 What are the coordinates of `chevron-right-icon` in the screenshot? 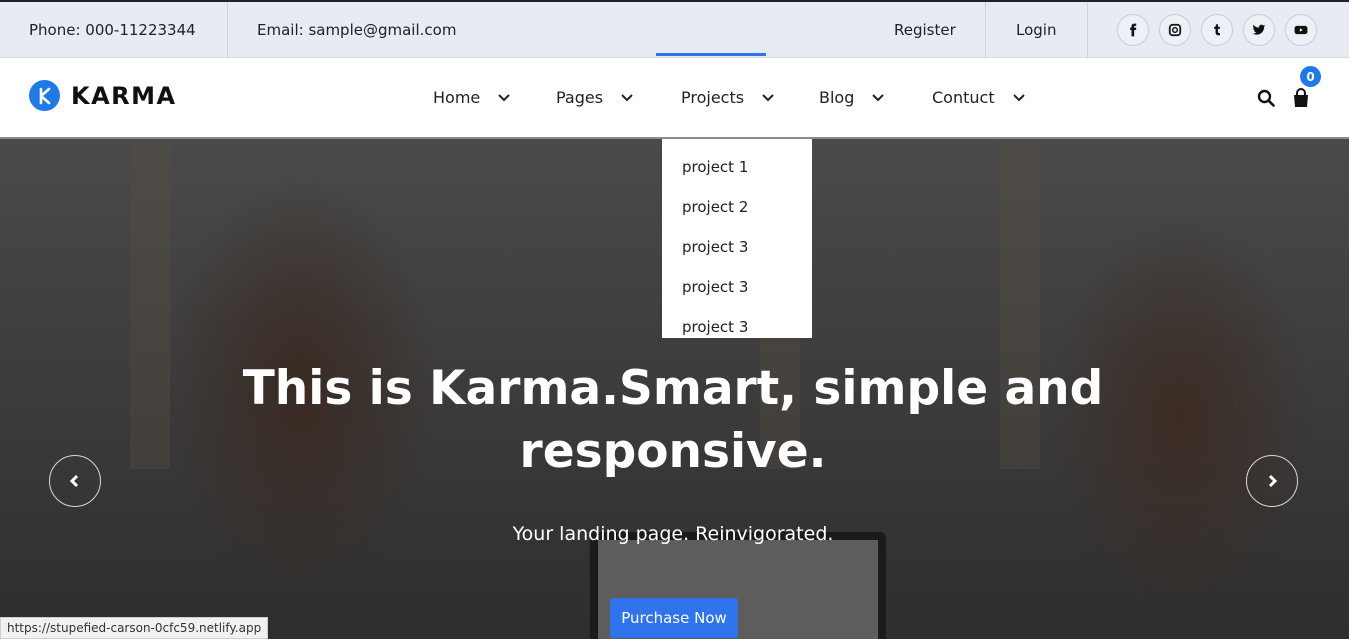 It's located at (1273, 481).